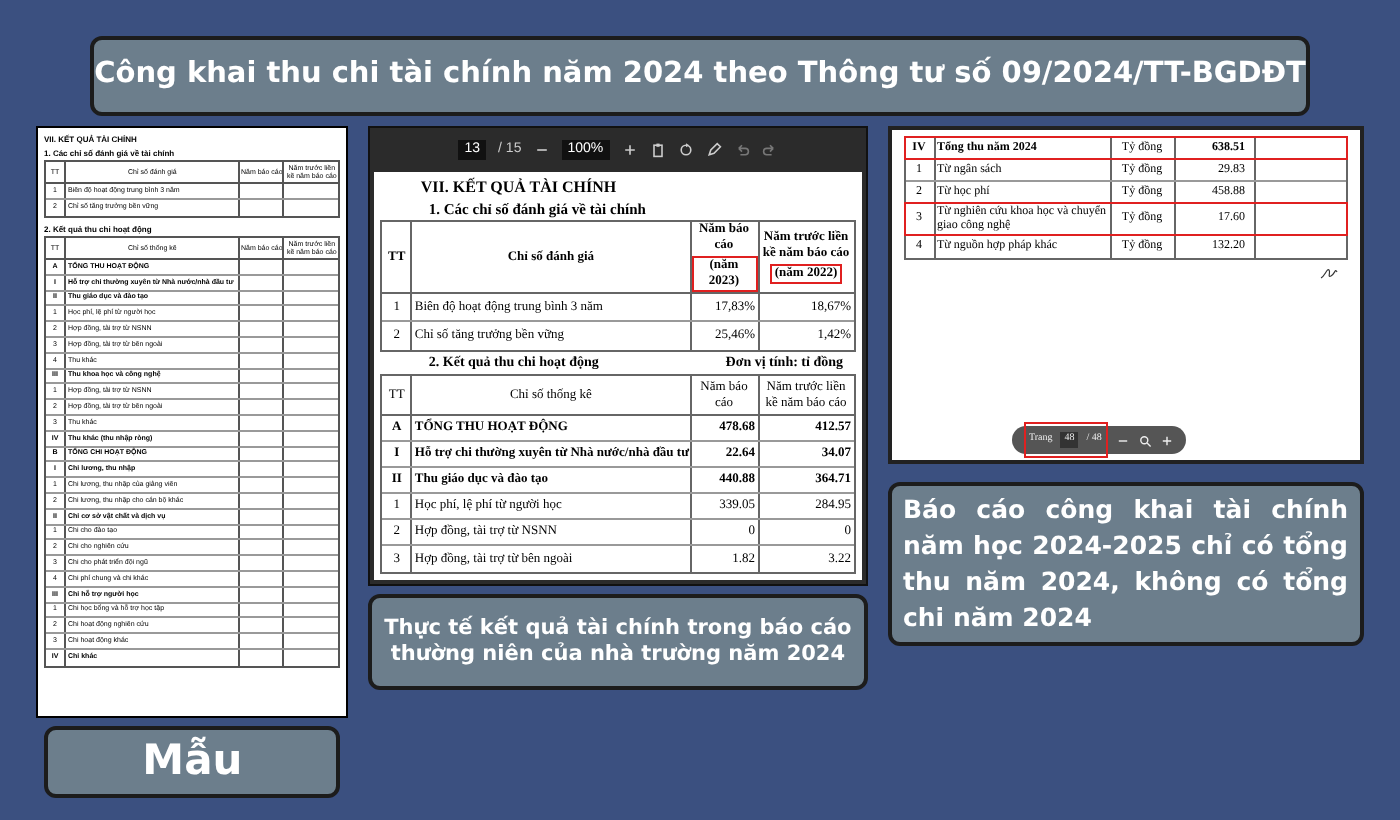  I want to click on caption-label: Thực tế kết quả tài chính trong báo cáo thường niên của nhà trường năm 2024, so click(617, 642).